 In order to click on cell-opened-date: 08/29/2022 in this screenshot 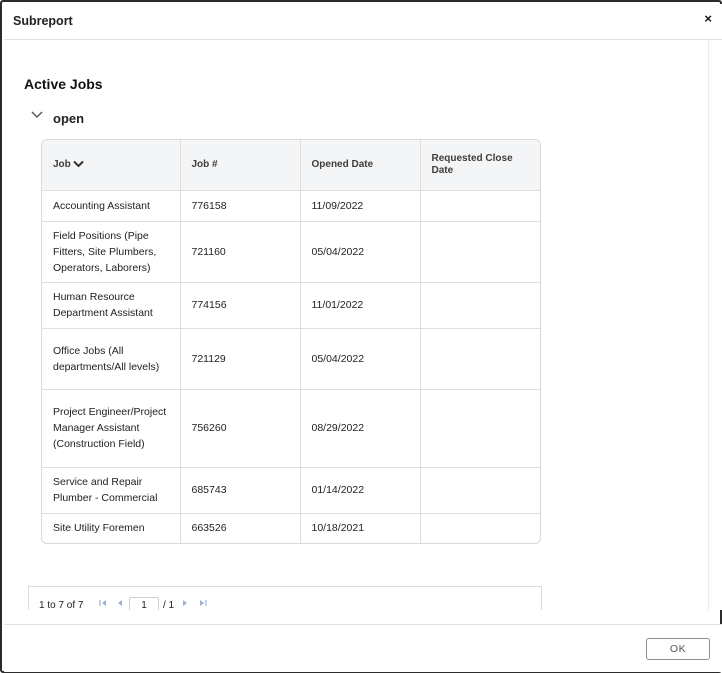, I will do `click(360, 428)`.